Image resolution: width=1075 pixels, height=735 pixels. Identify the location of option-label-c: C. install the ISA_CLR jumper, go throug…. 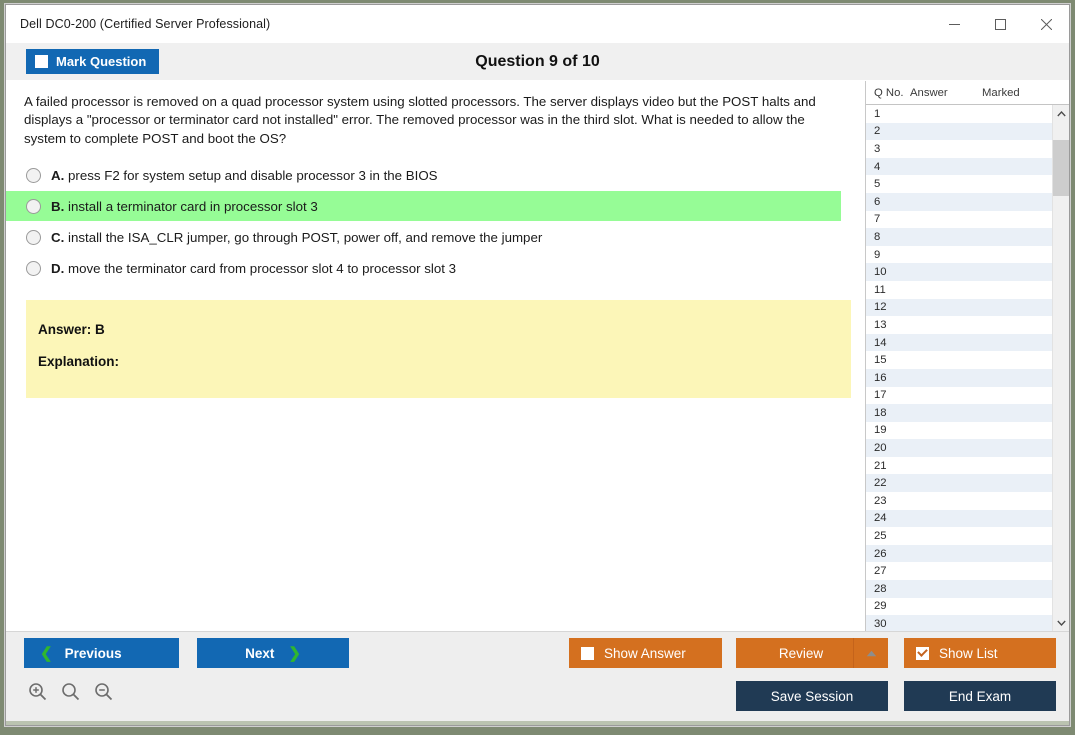
(296, 237).